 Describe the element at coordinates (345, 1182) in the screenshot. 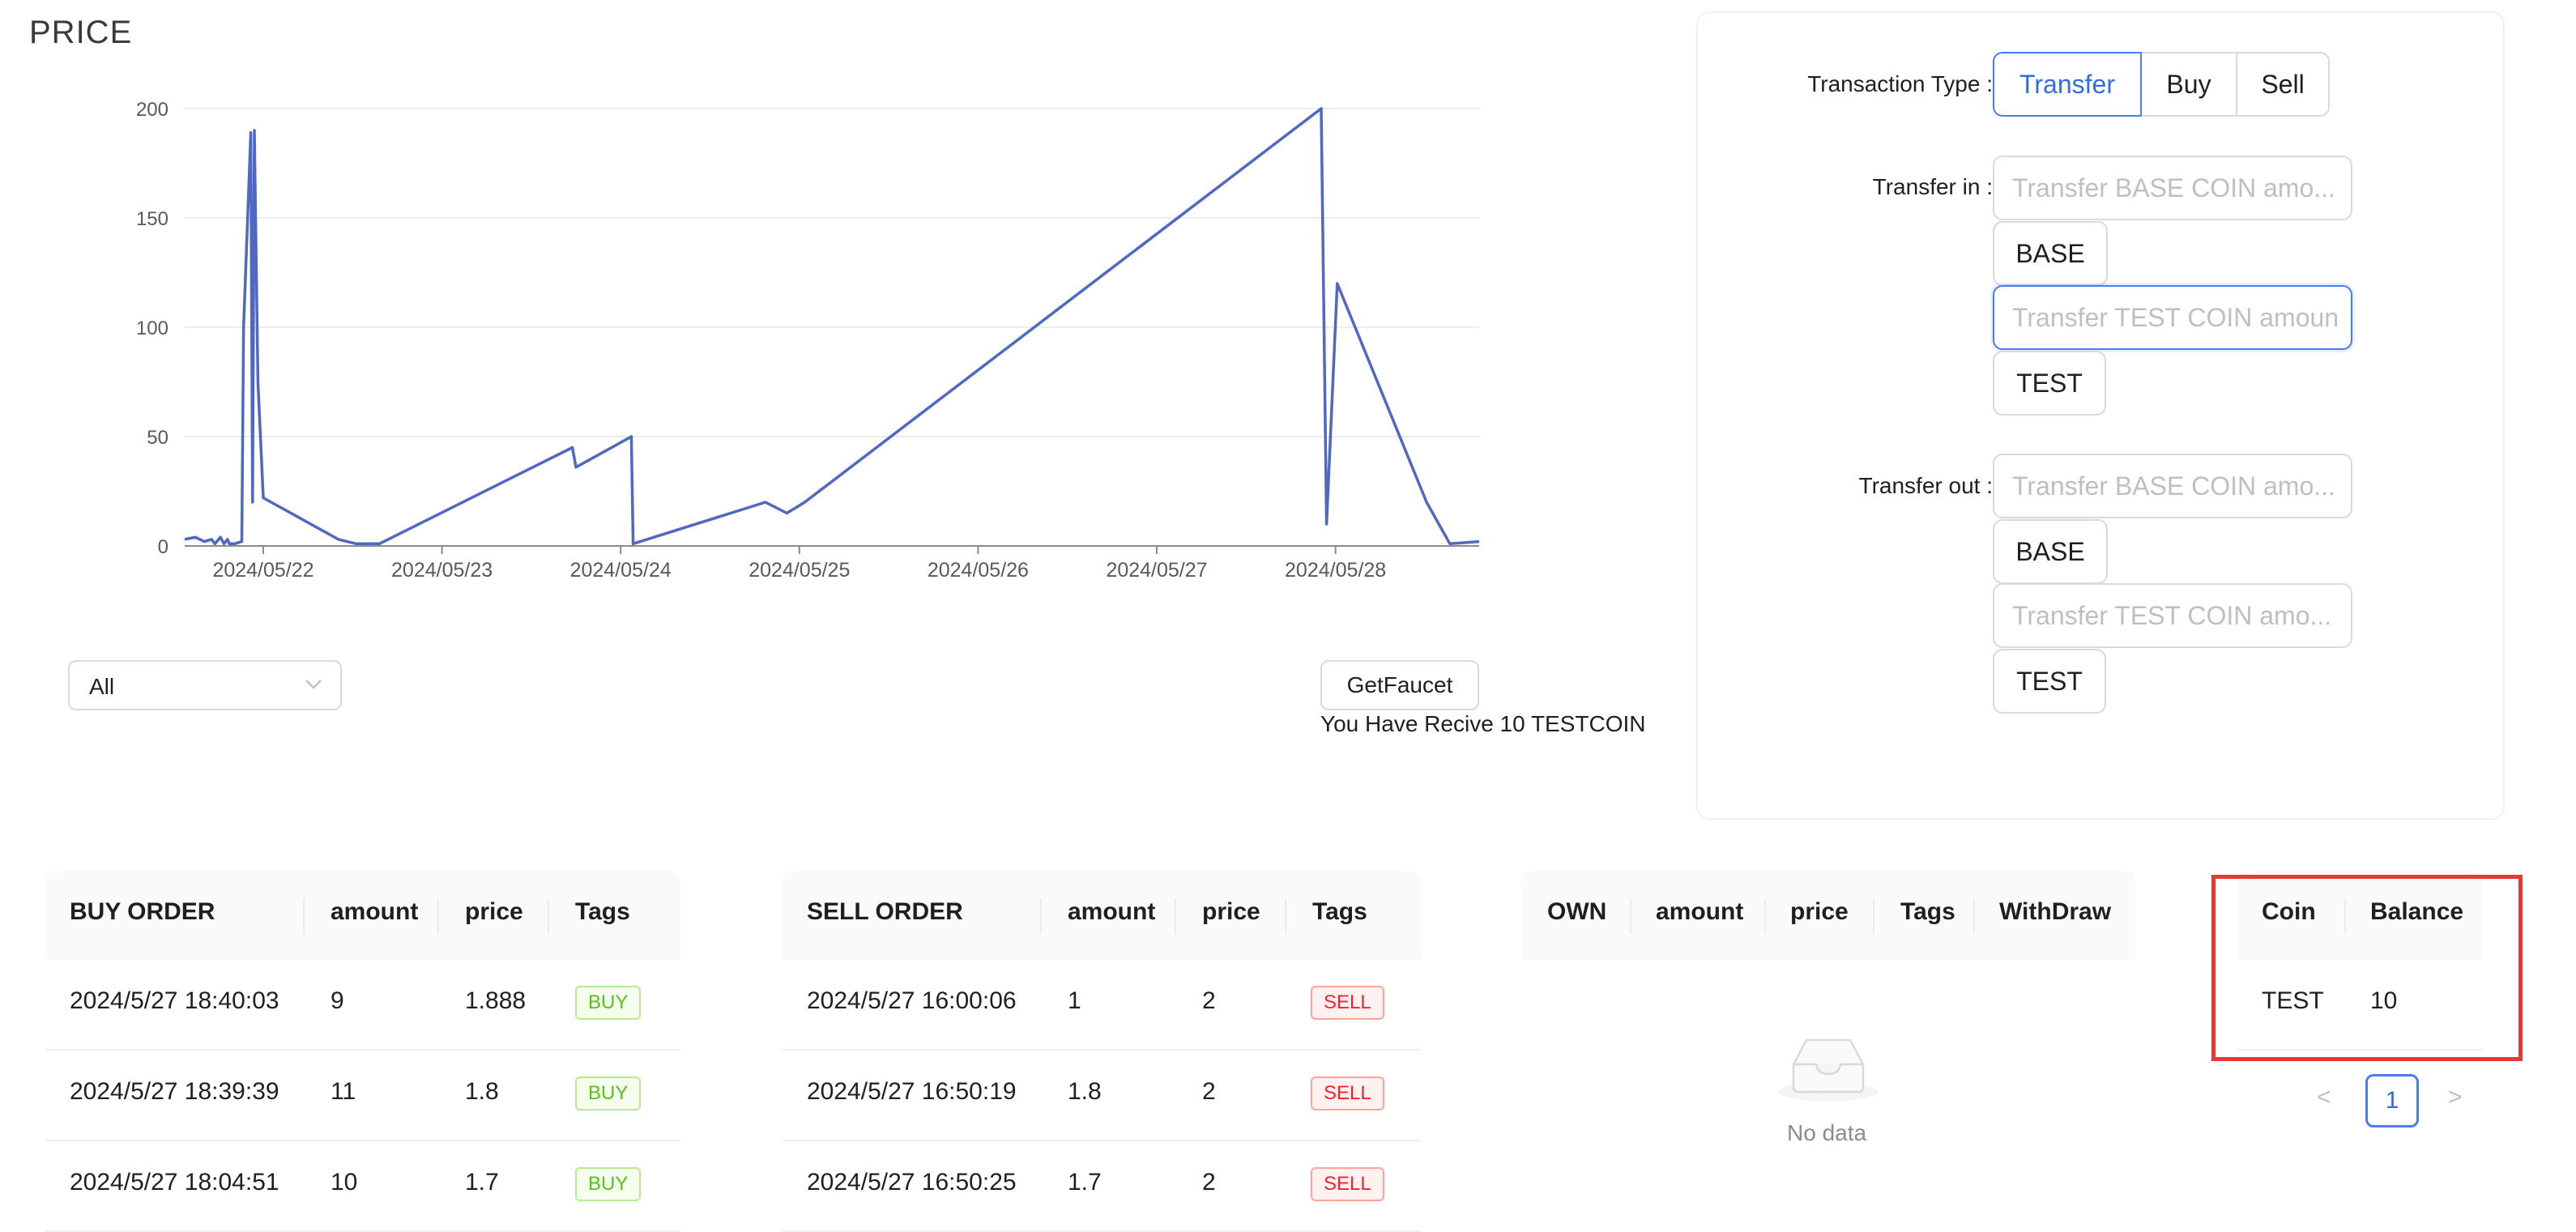

I see `order-amount: 10` at that location.